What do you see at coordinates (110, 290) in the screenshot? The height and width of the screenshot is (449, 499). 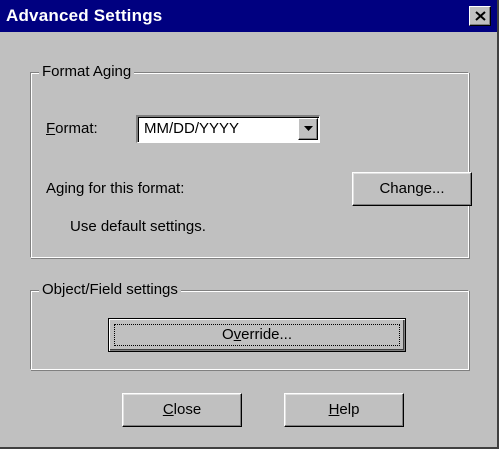 I see `object-field-legend: Object/Field settings` at bounding box center [110, 290].